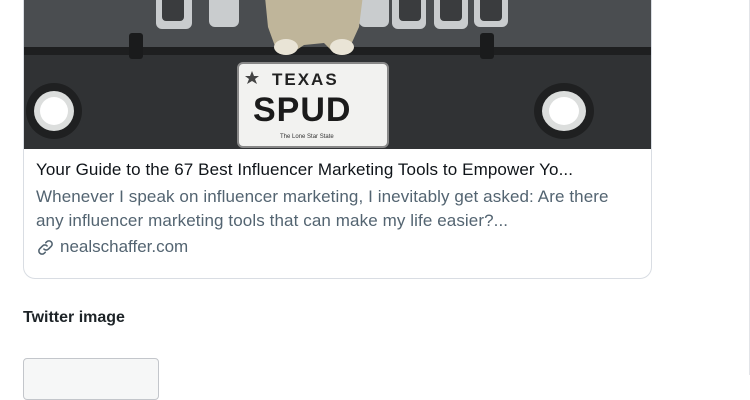 The width and height of the screenshot is (750, 400). I want to click on plate-state: TEXAS, so click(305, 79).